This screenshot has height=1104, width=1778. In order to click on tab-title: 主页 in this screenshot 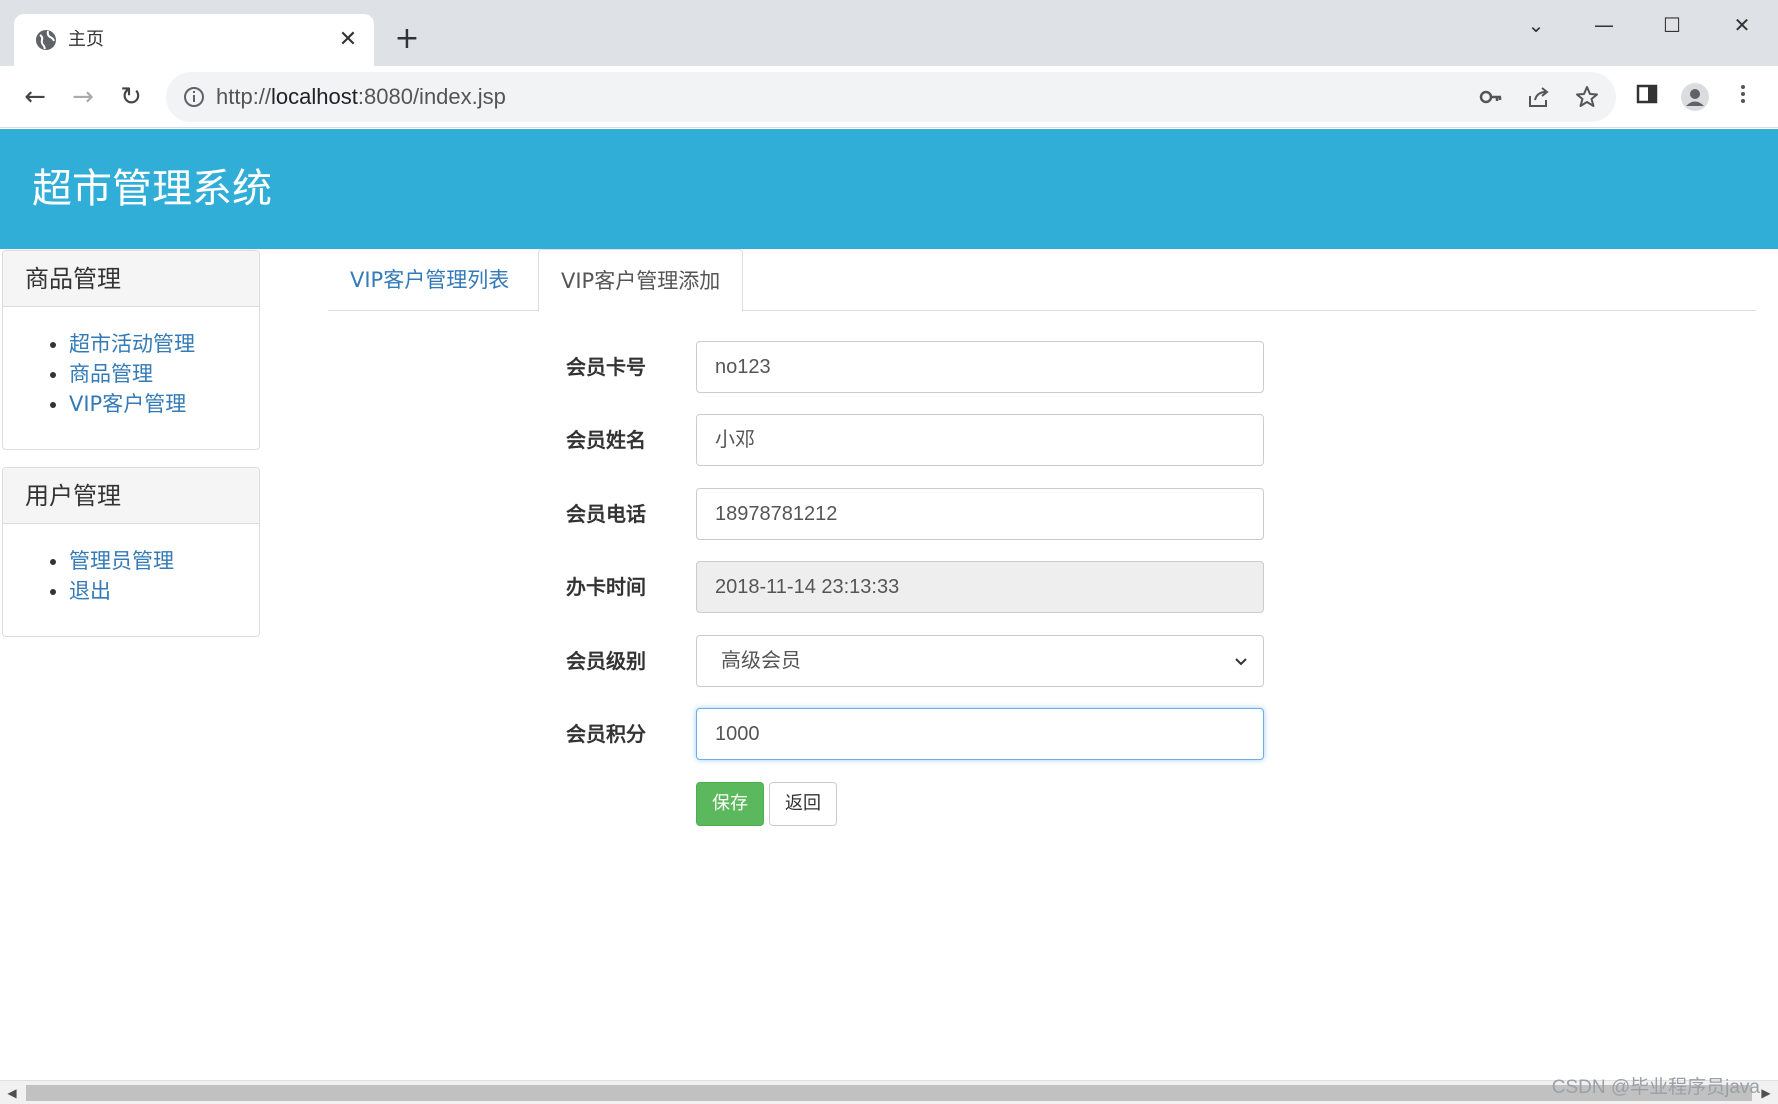, I will do `click(86, 39)`.